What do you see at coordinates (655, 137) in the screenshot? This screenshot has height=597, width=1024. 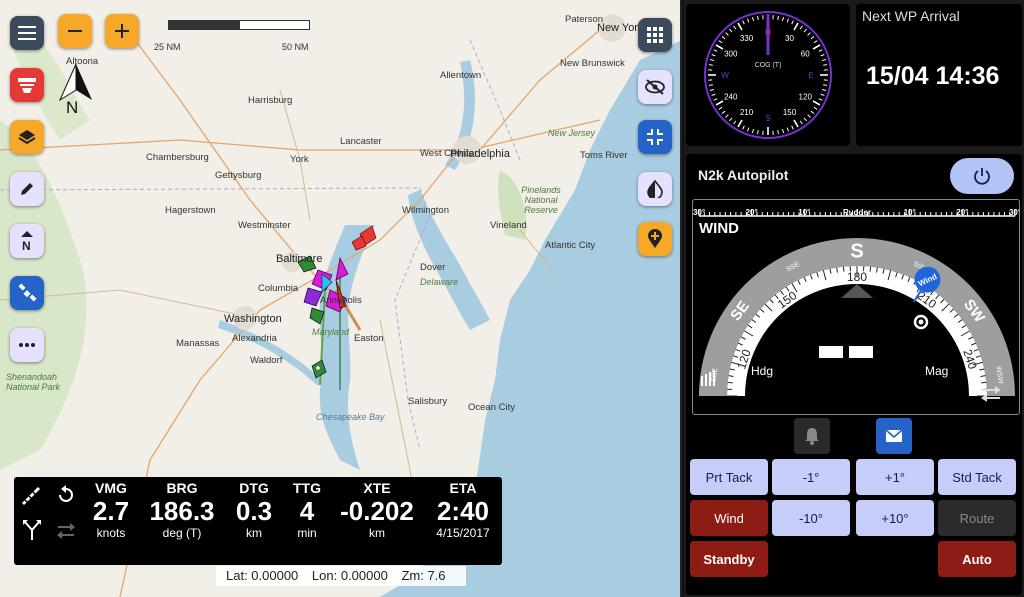 I see `collapse-button` at bounding box center [655, 137].